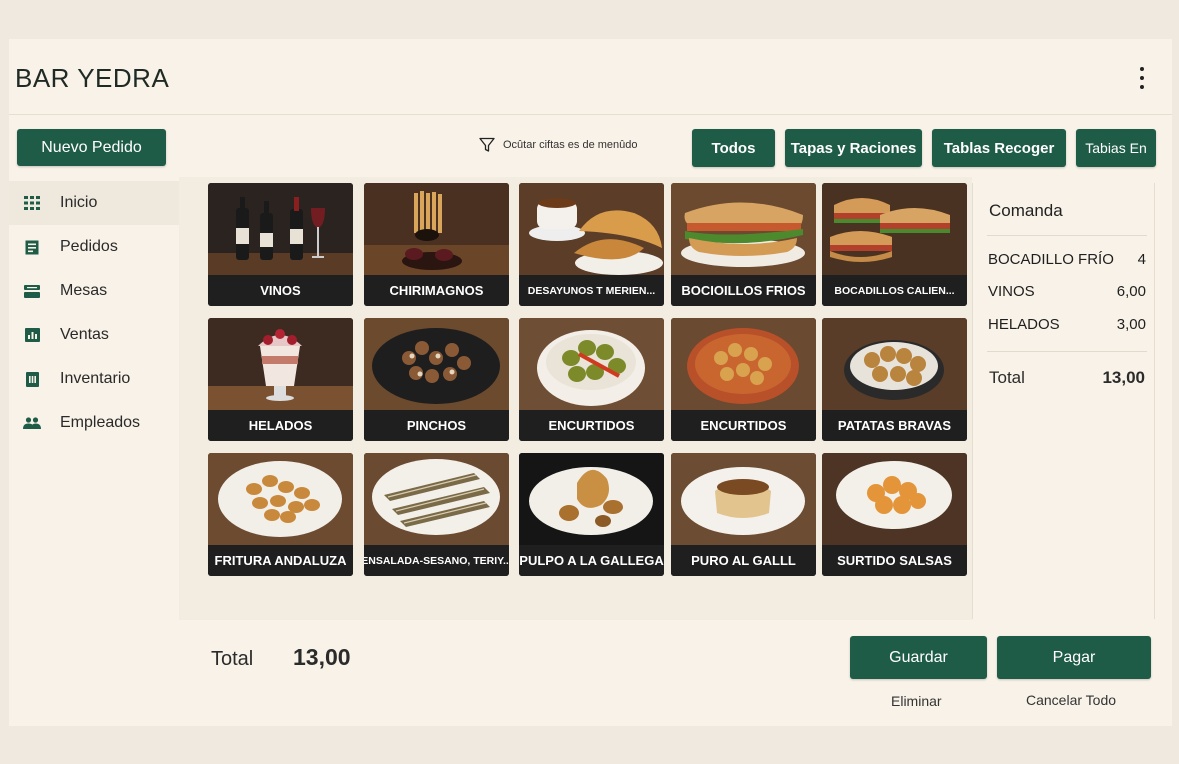 This screenshot has width=1179, height=764. I want to click on product-tile: PATATAS BRAVAS, so click(894, 379).